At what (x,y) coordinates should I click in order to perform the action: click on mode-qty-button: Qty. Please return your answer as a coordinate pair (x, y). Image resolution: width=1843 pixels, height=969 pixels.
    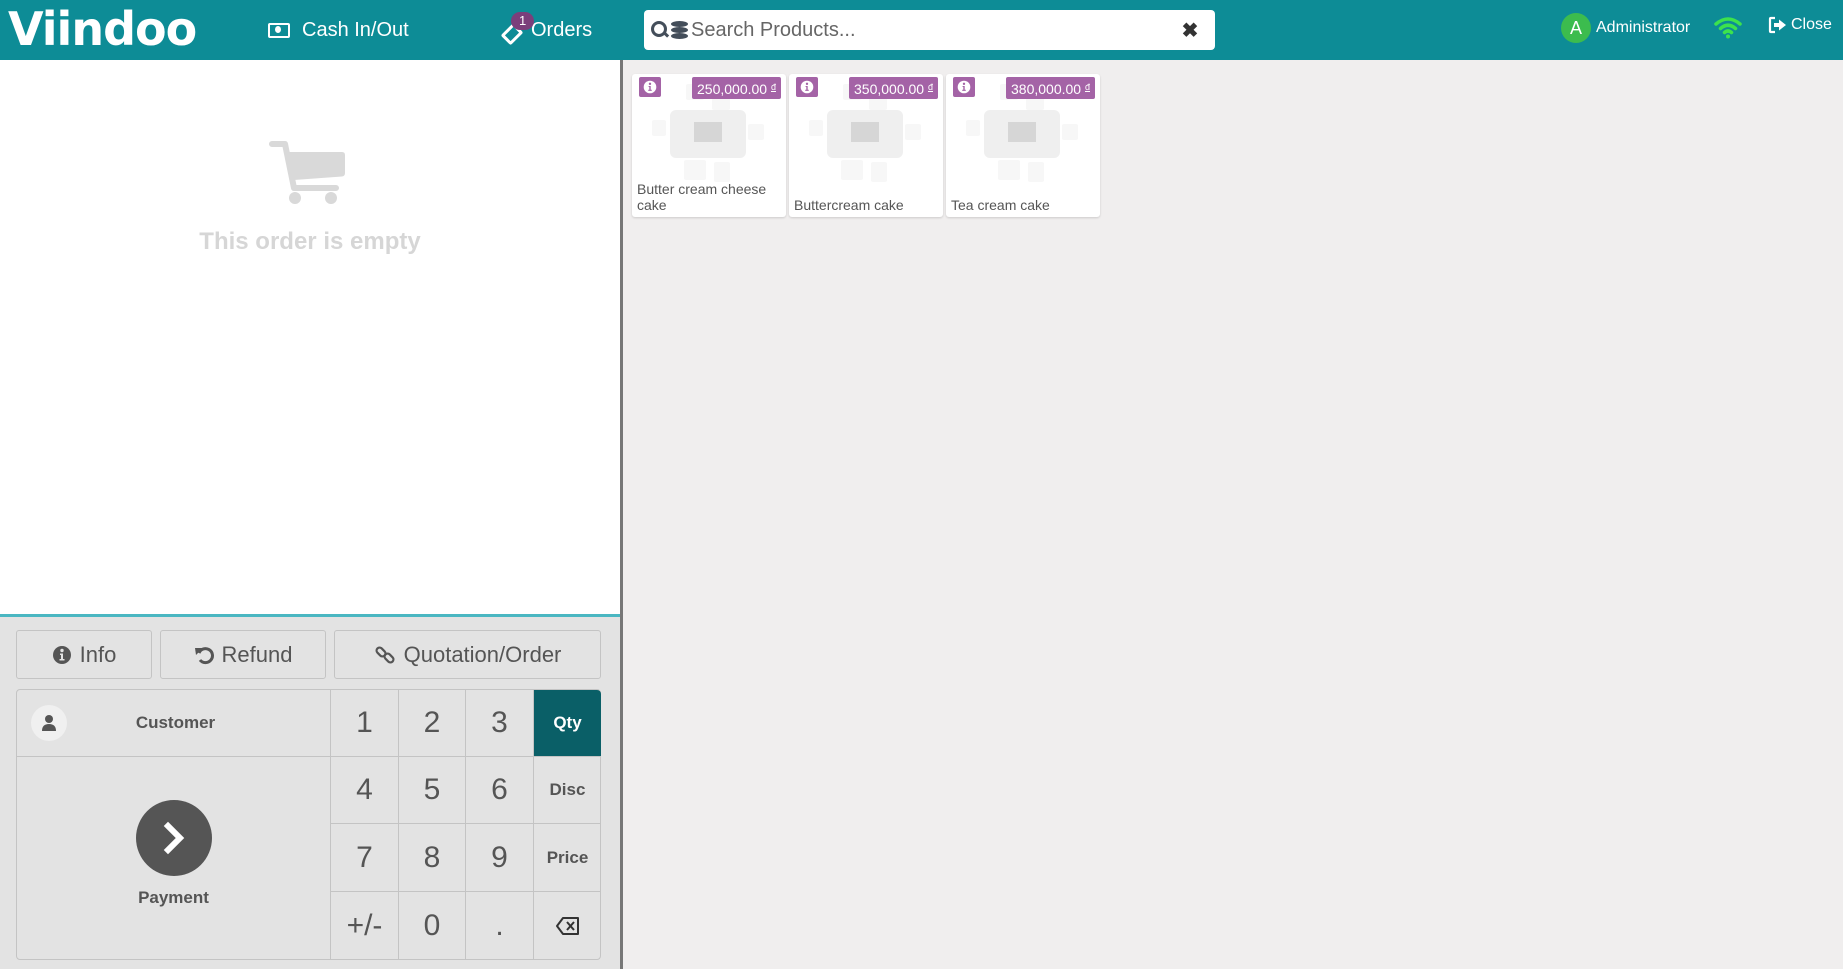
    Looking at the image, I should click on (567, 723).